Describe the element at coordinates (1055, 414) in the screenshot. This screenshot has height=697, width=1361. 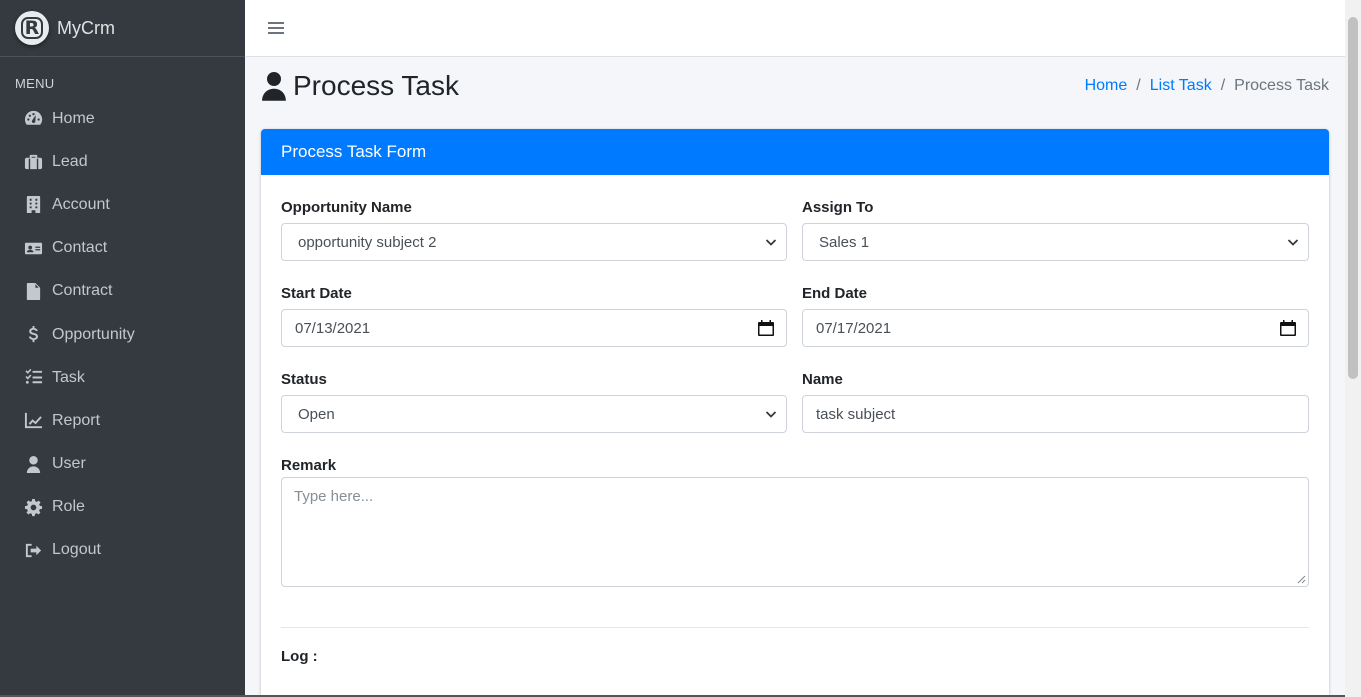
I see `name-input: task subject` at that location.